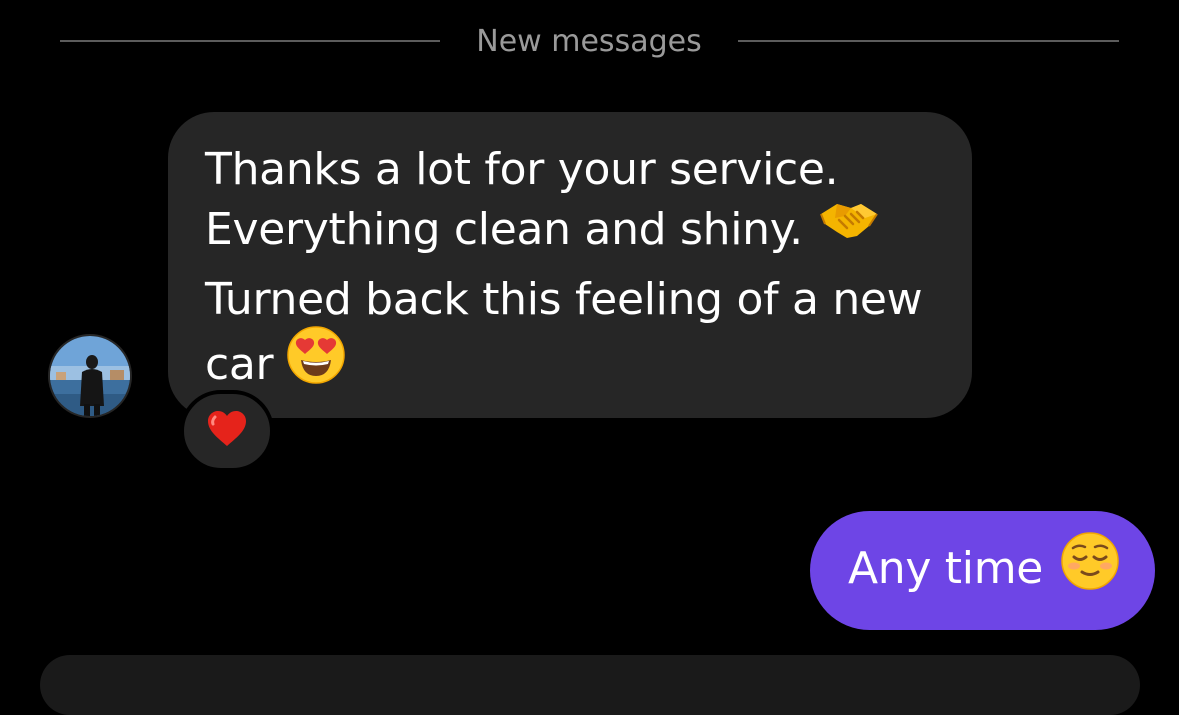 This screenshot has height=715, width=1179. What do you see at coordinates (849, 228) in the screenshot?
I see `handshake-emoji-icon` at bounding box center [849, 228].